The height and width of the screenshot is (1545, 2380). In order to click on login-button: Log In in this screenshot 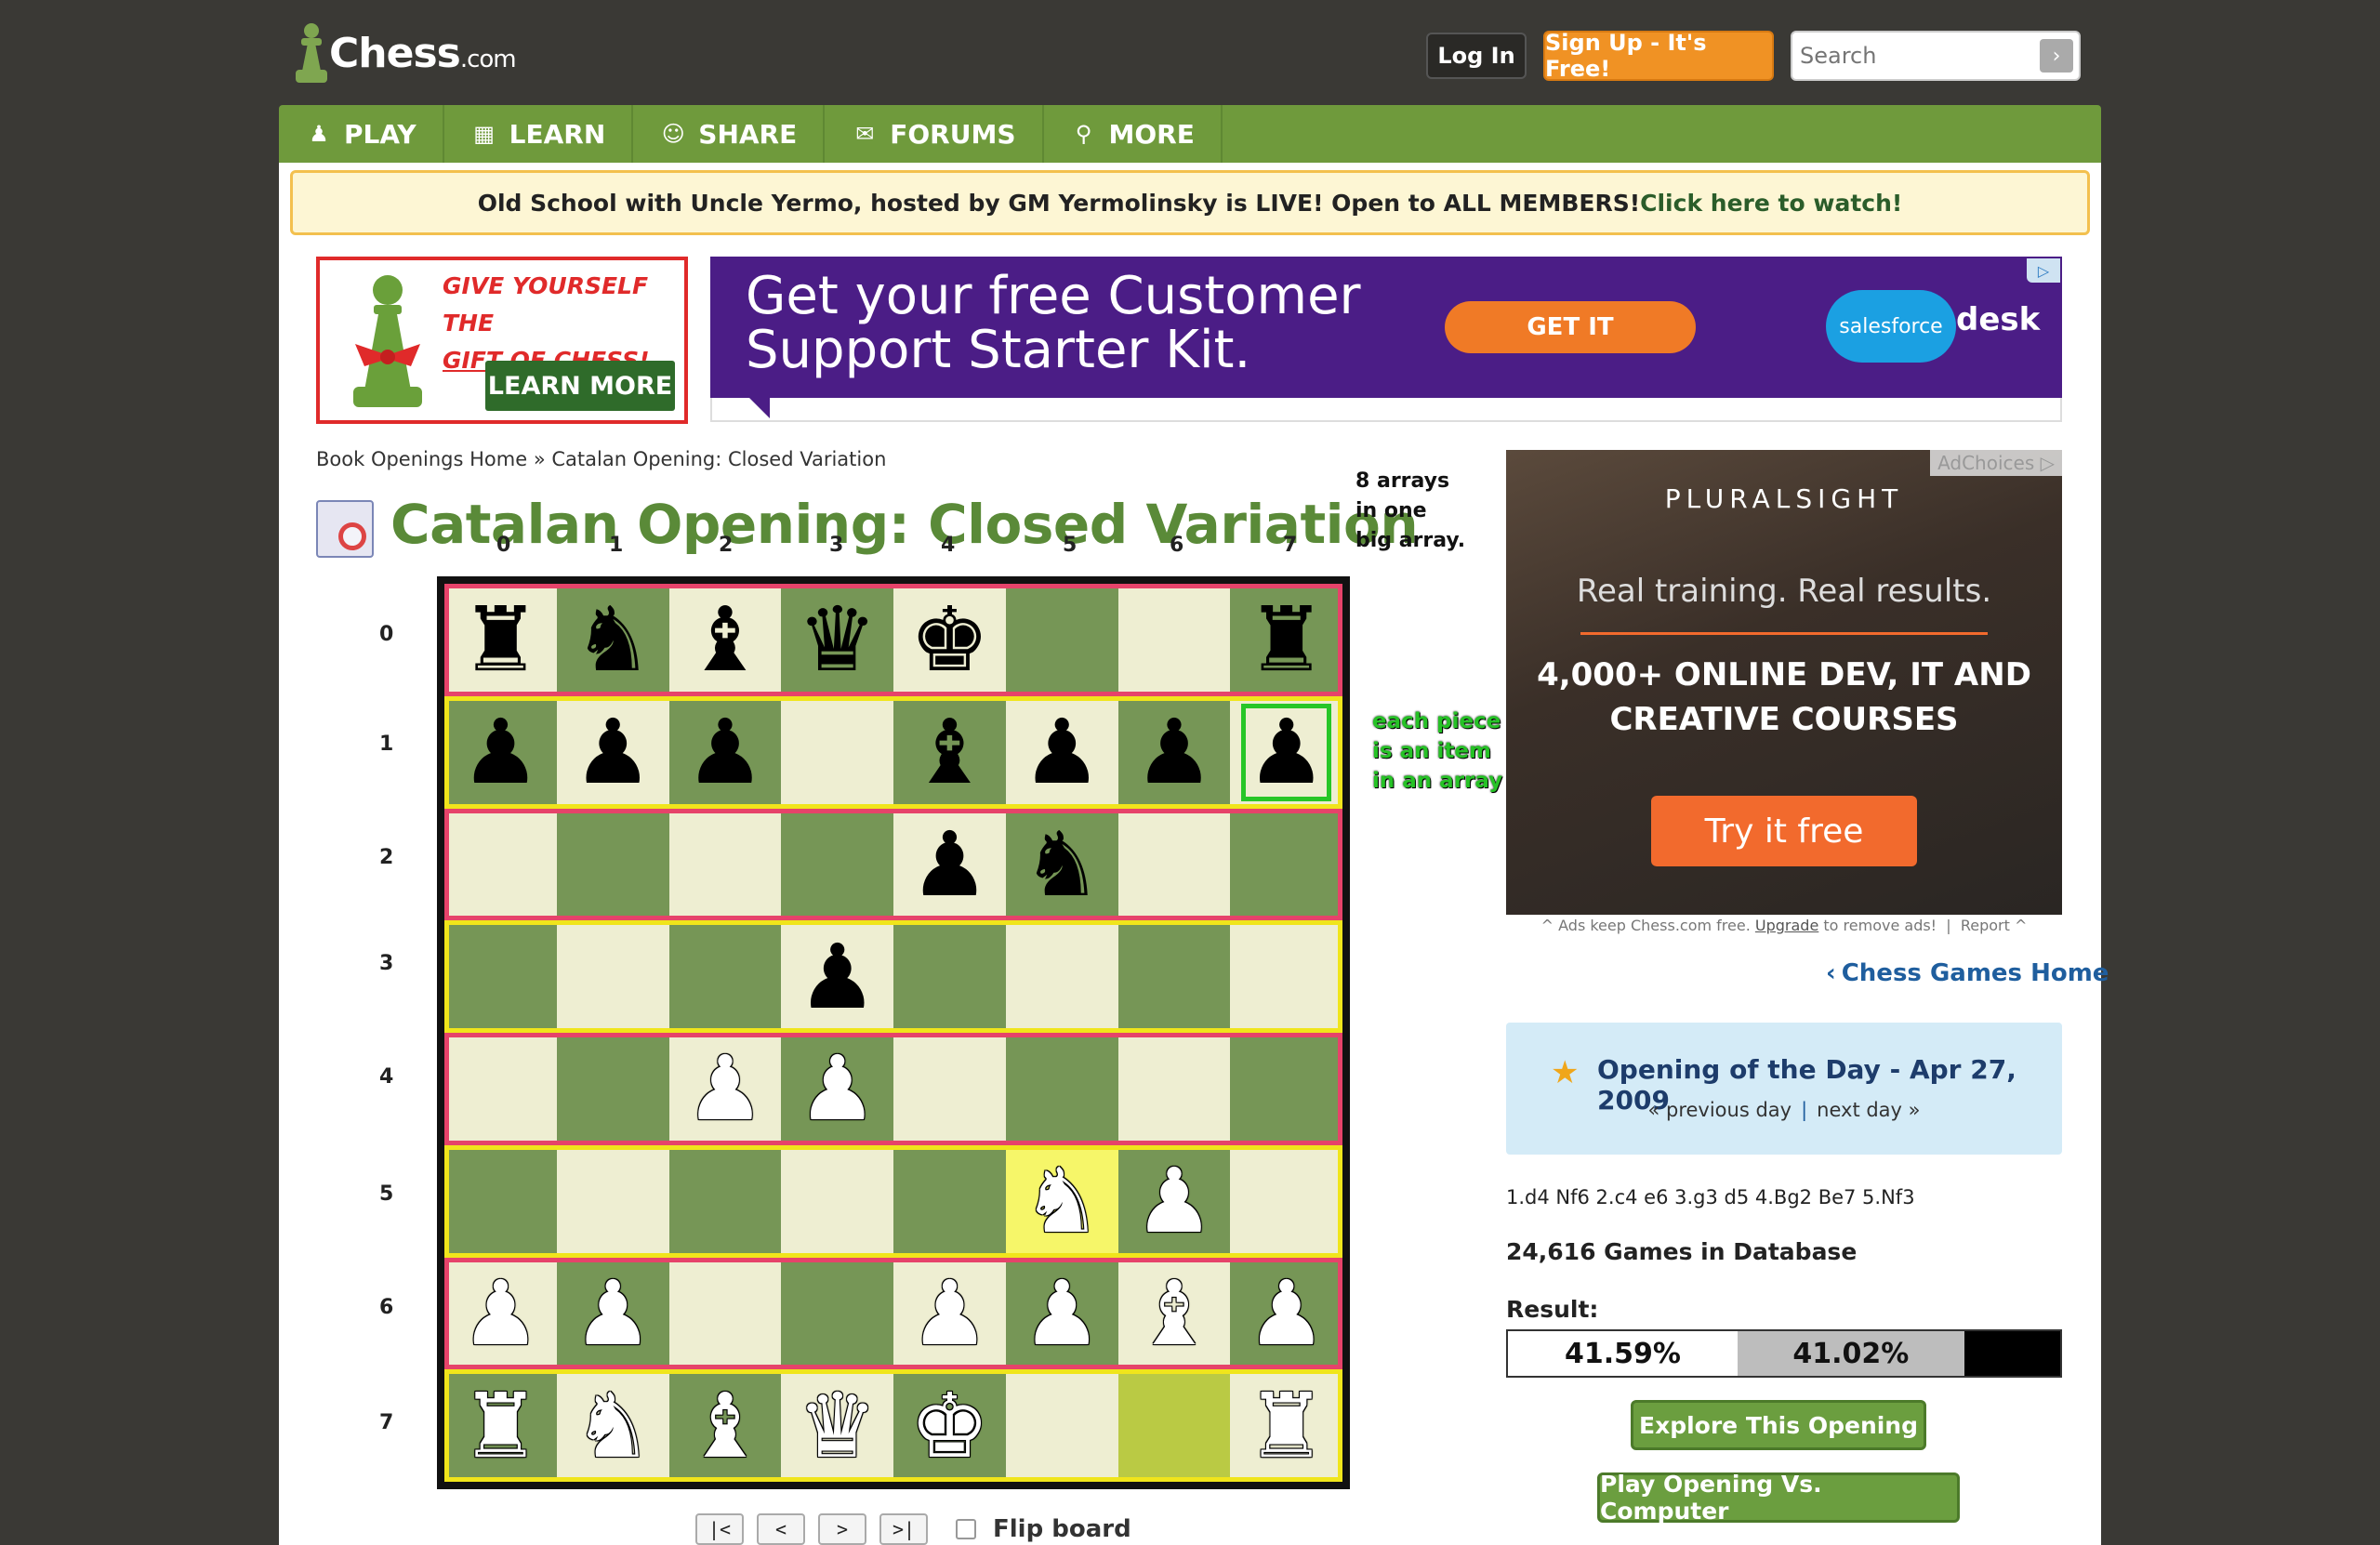, I will do `click(1476, 56)`.